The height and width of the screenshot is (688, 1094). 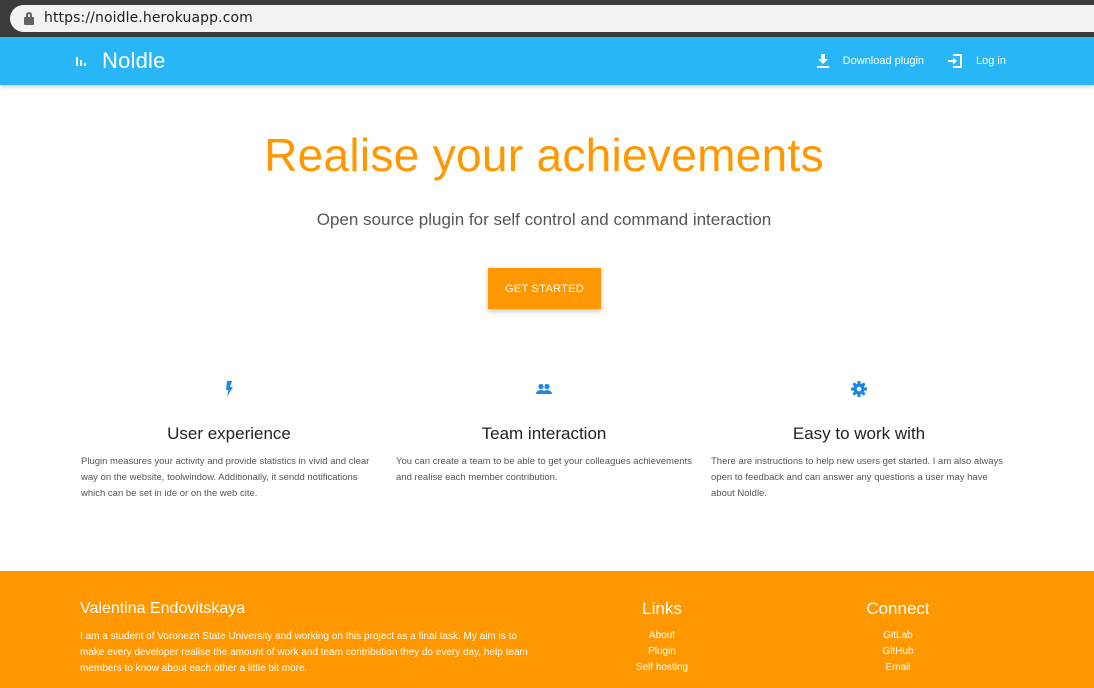 I want to click on download-plugin-button: Download plugin, so click(x=870, y=61).